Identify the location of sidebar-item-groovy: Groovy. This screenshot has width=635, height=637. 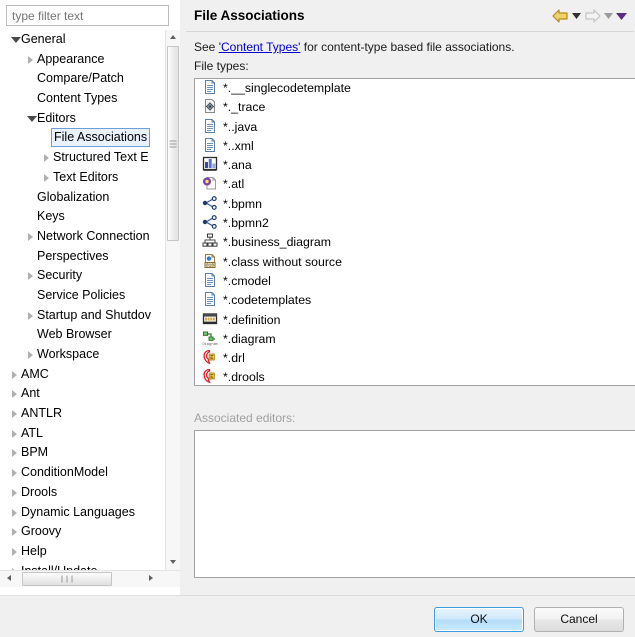
(90, 532).